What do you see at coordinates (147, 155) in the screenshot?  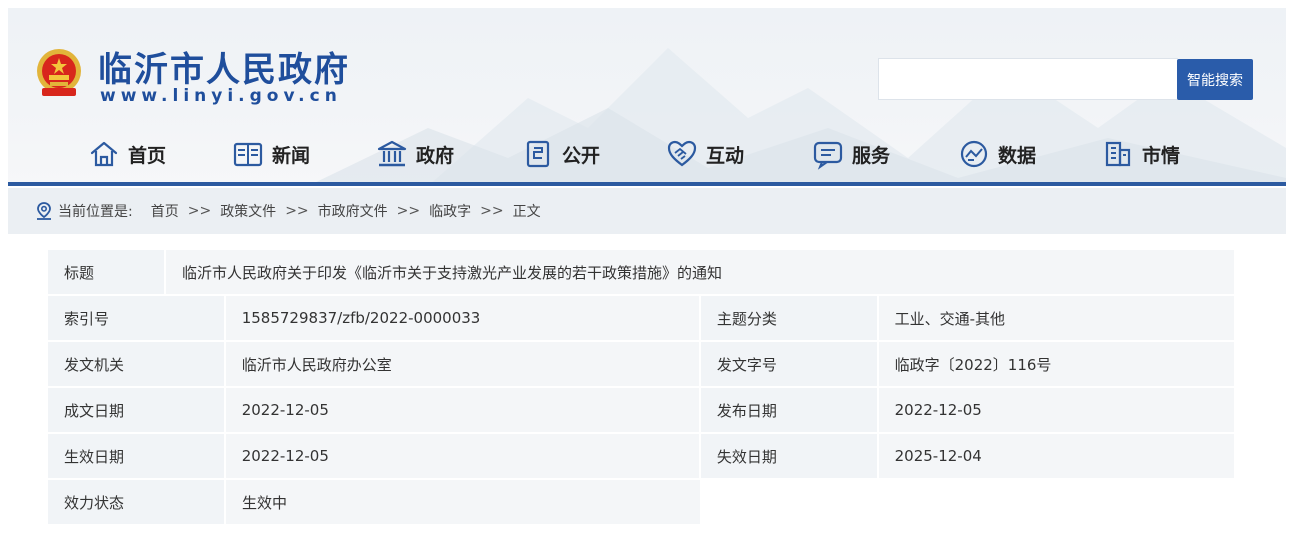 I see `nav-label: 首页` at bounding box center [147, 155].